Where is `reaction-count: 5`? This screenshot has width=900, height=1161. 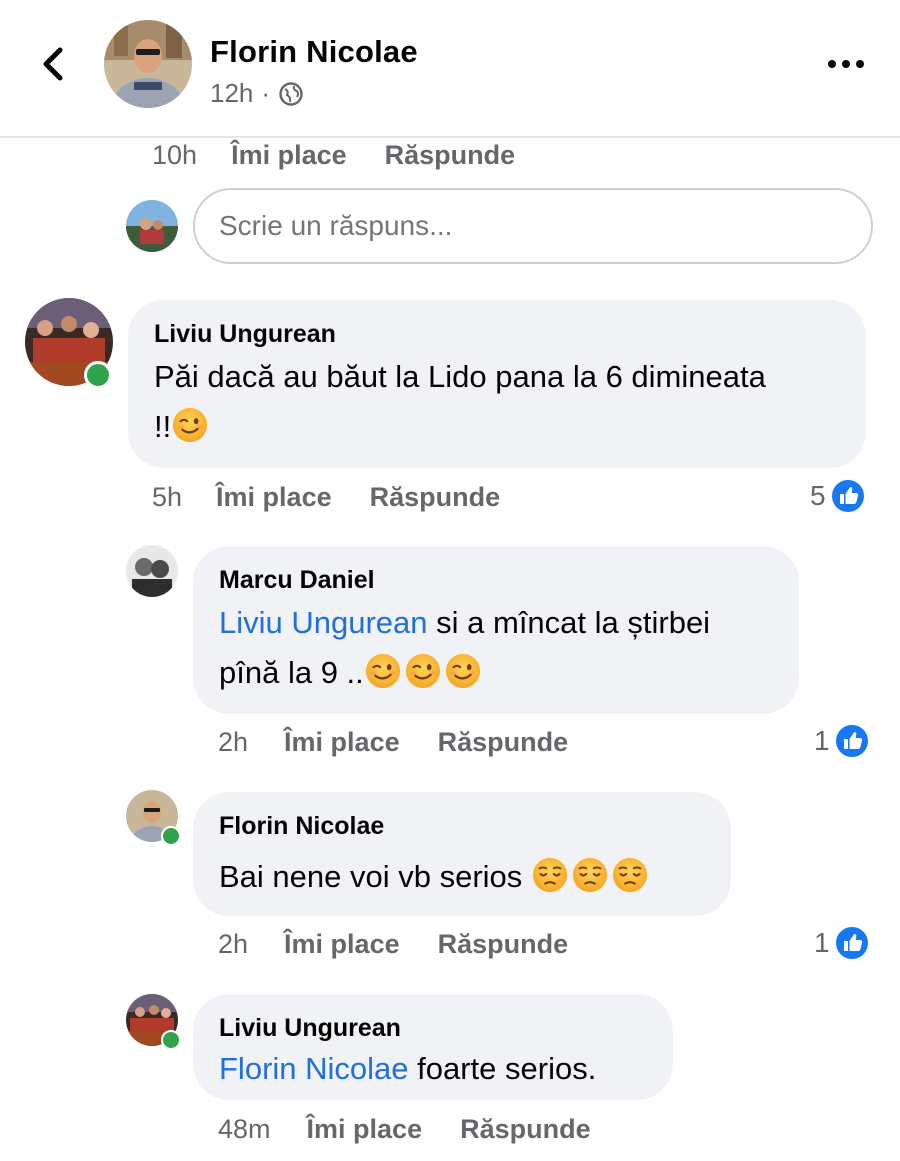 reaction-count: 5 is located at coordinates (838, 496).